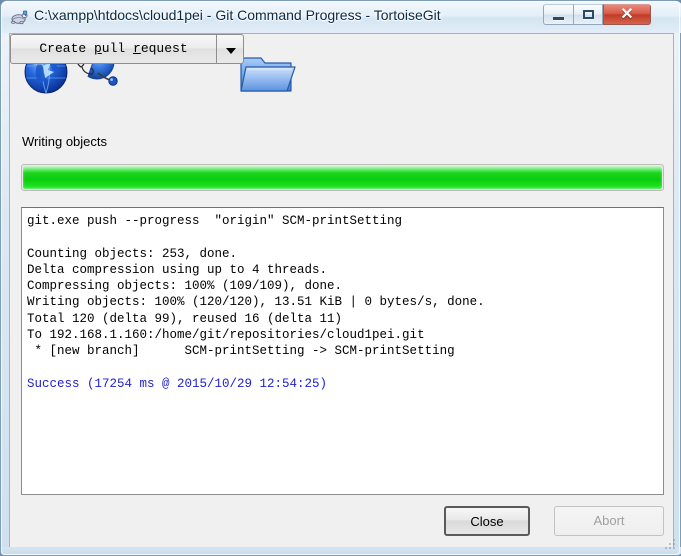  Describe the element at coordinates (177, 383) in the screenshot. I see `log-success-line: Success (17254 ms @ 2015/10/29 12:54:25)` at that location.